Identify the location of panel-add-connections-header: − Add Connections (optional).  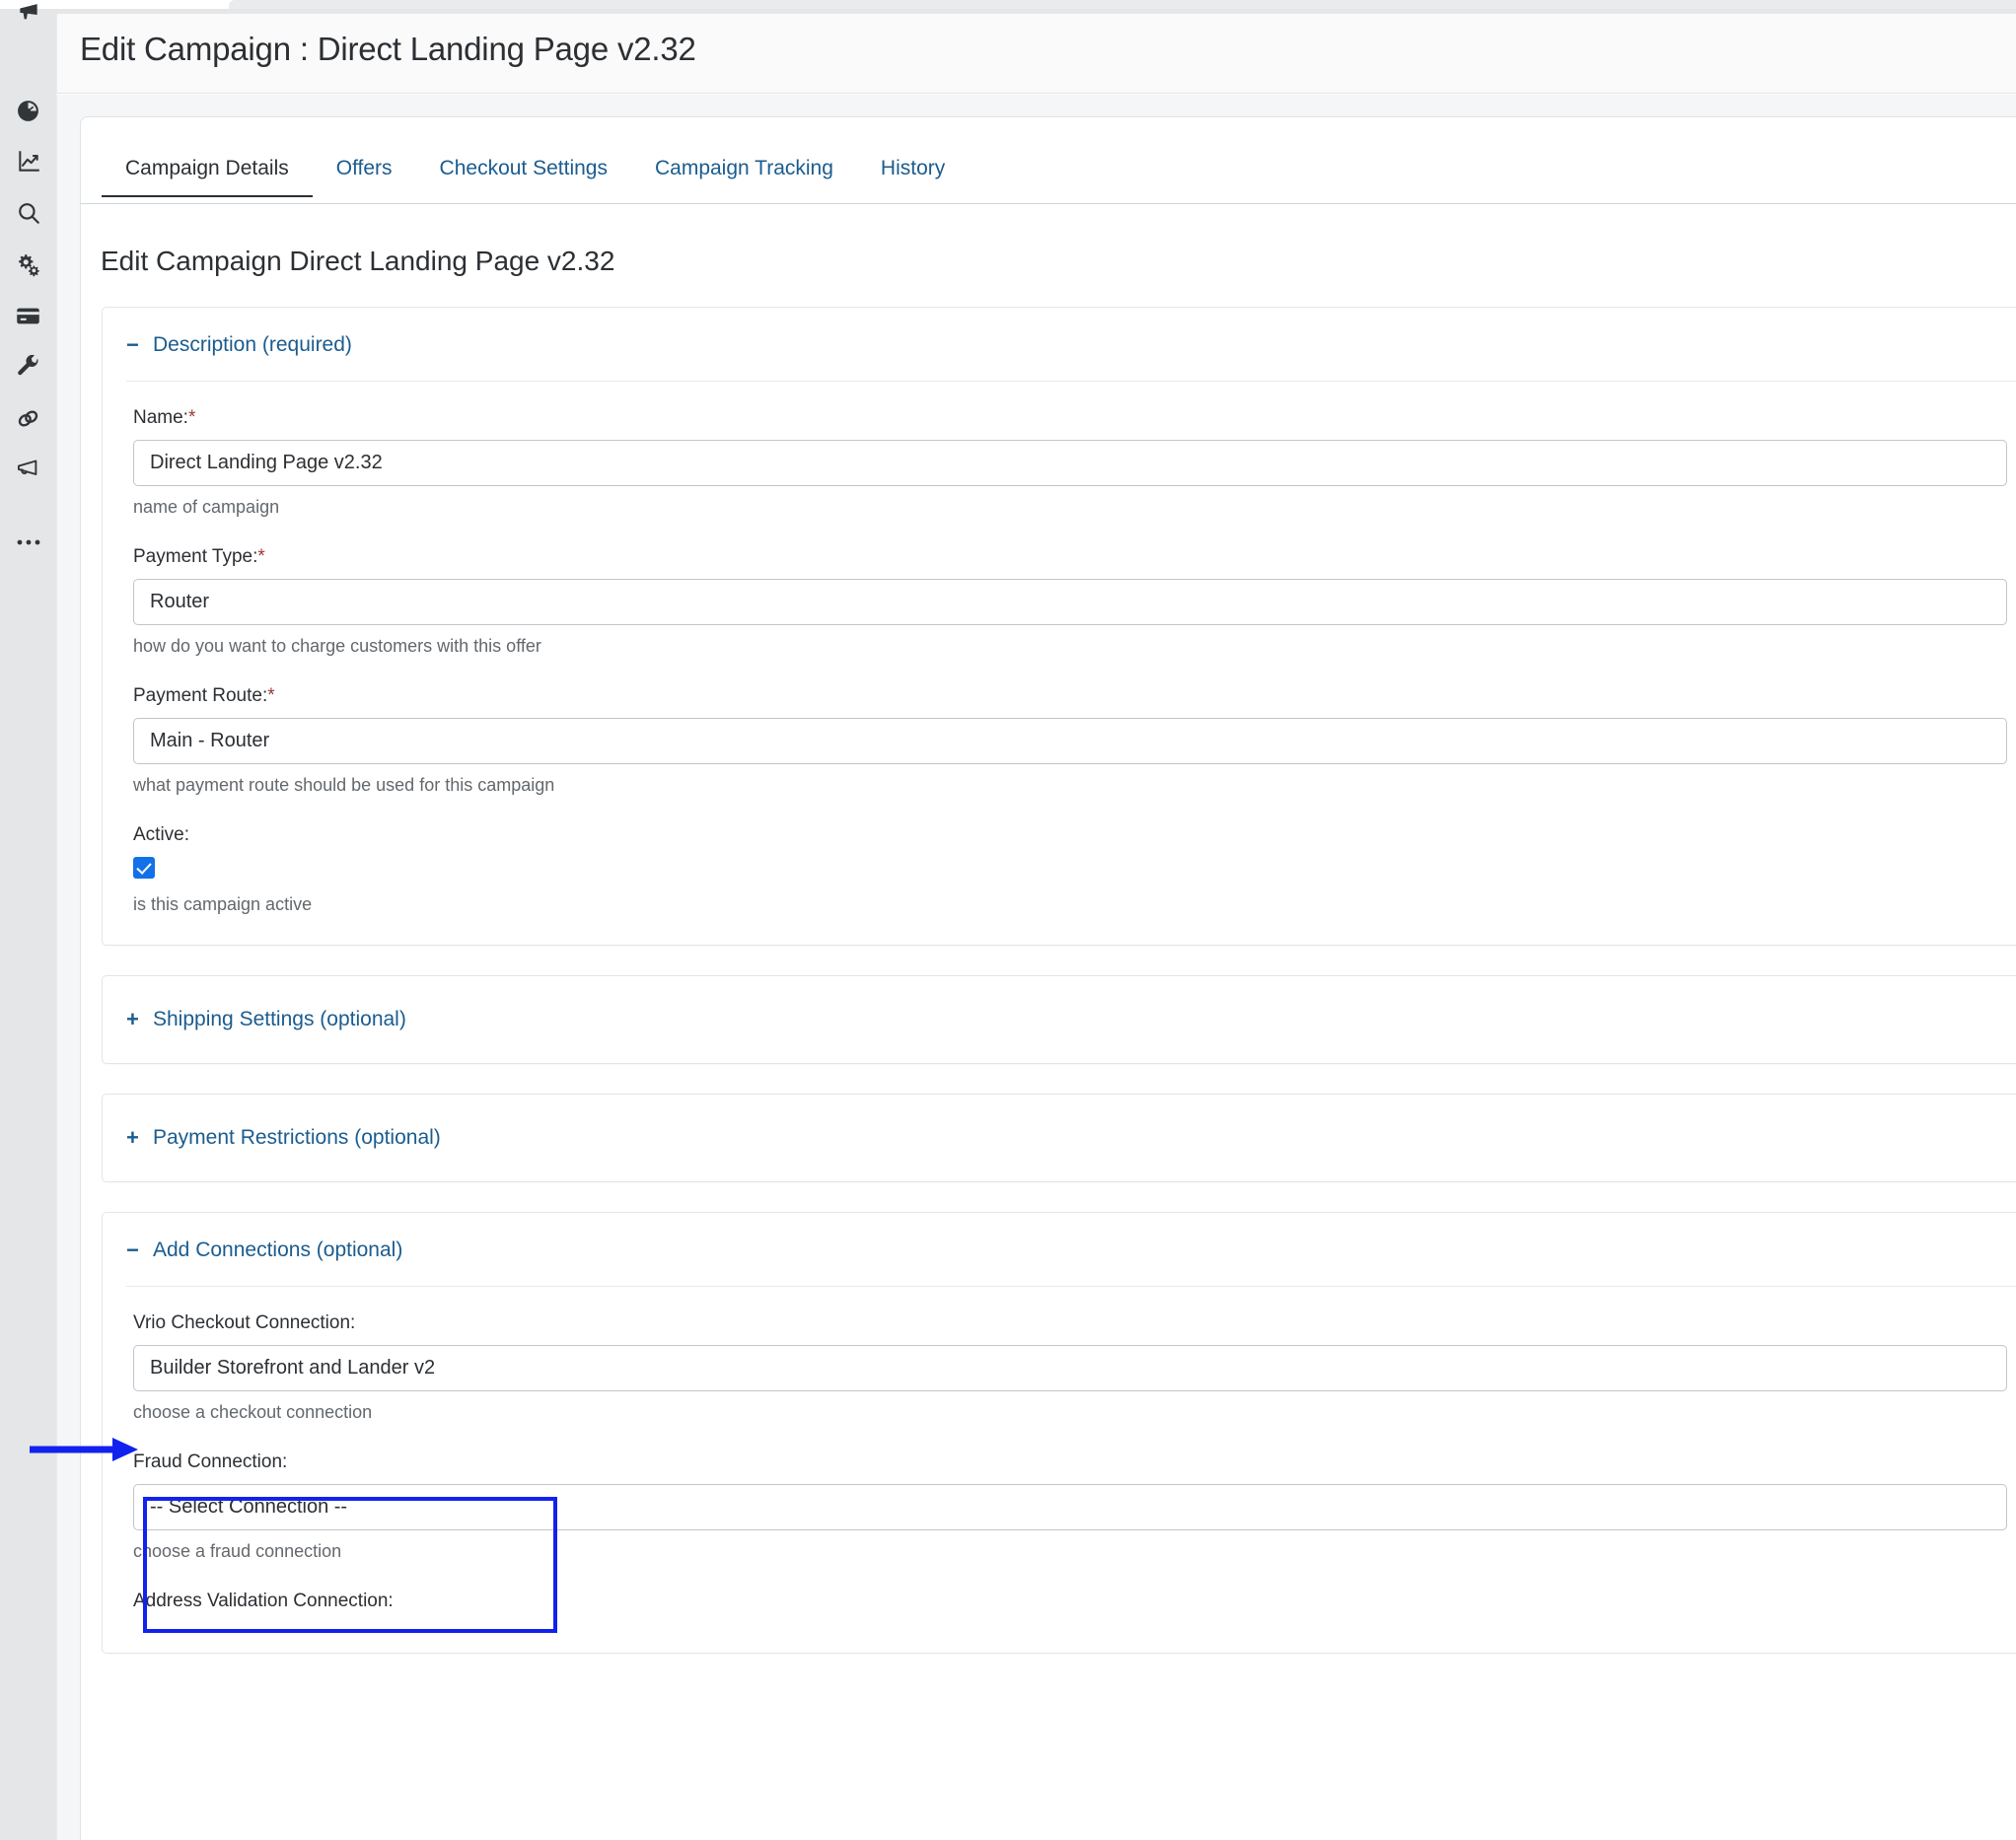
(1059, 1249).